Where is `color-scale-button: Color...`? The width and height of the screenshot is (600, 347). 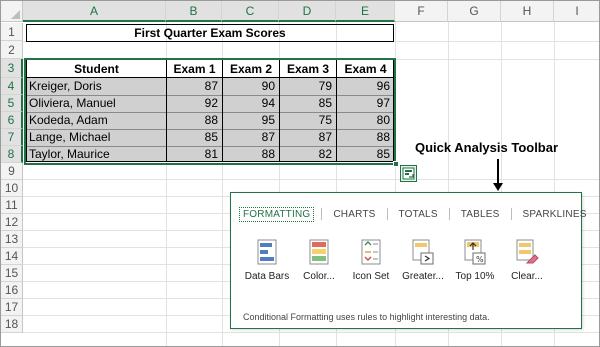 color-scale-button: Color... is located at coordinates (319, 260).